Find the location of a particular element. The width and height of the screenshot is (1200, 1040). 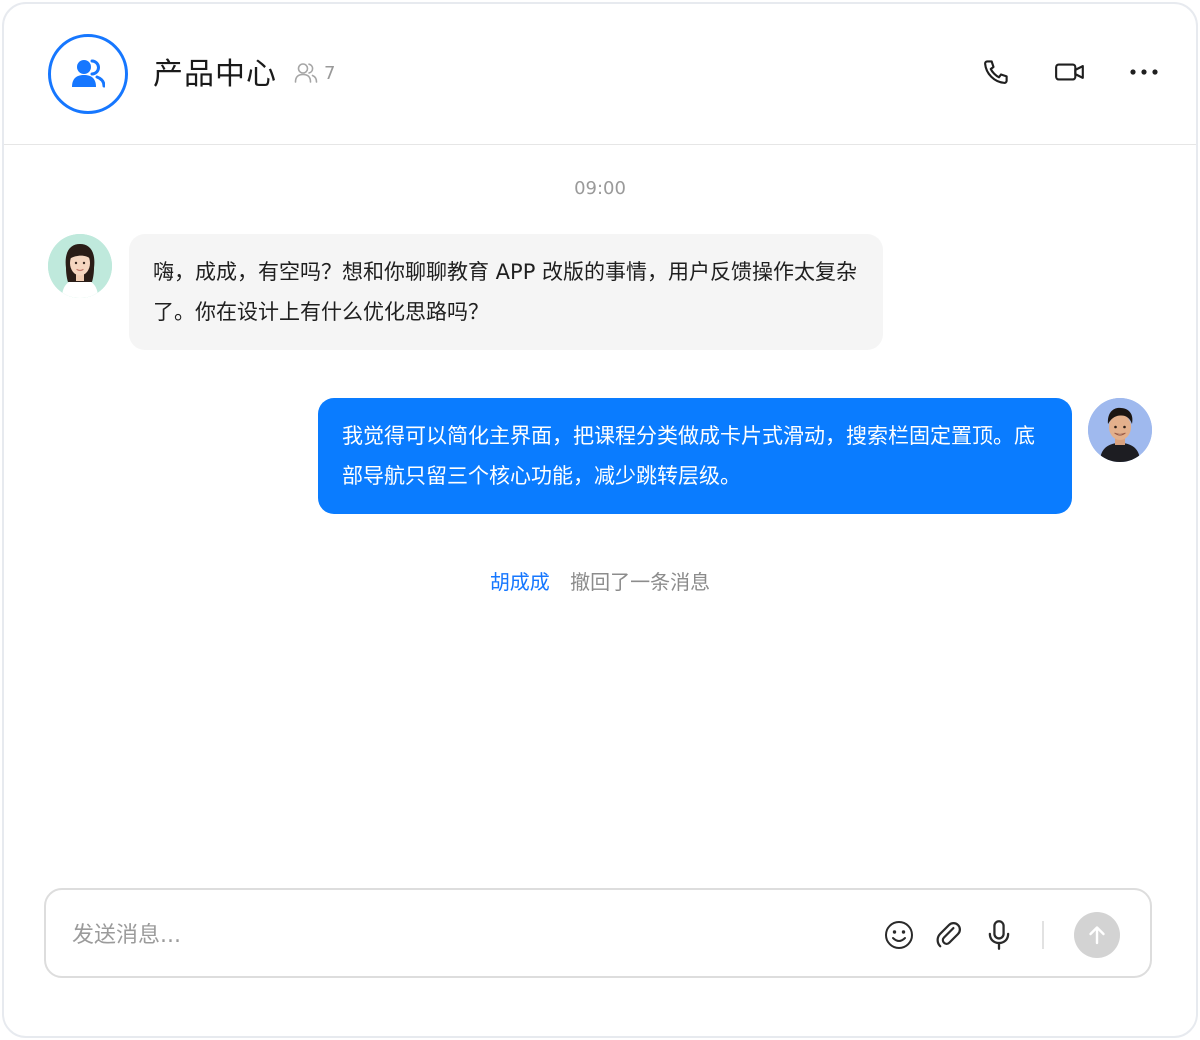

message-composer is located at coordinates (598, 933).